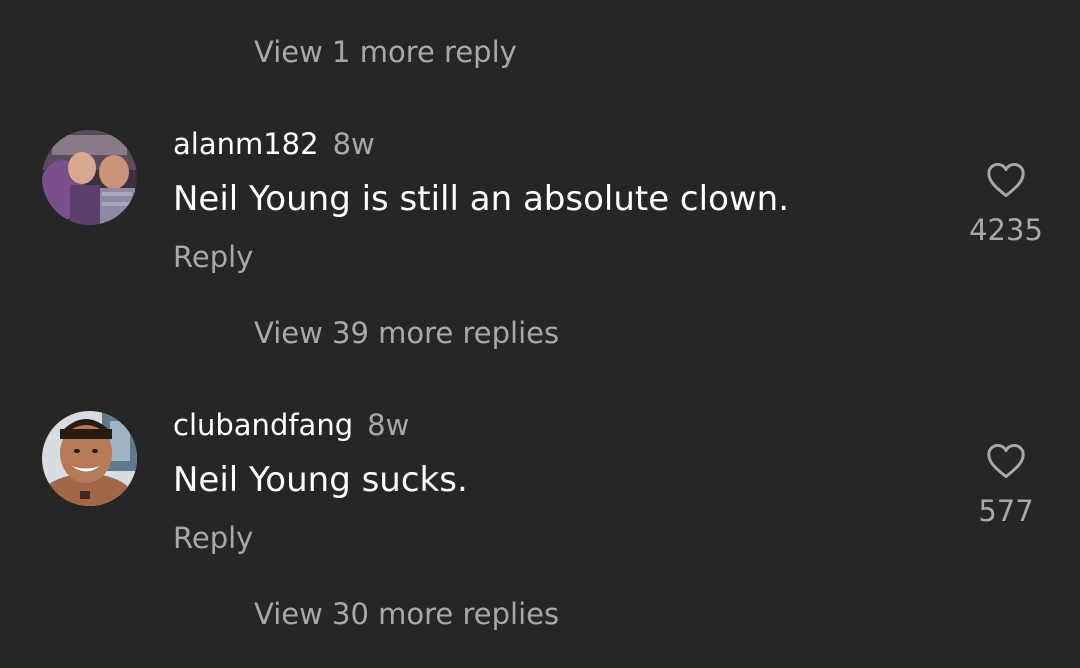  Describe the element at coordinates (246, 144) in the screenshot. I see `username: alanm182` at that location.